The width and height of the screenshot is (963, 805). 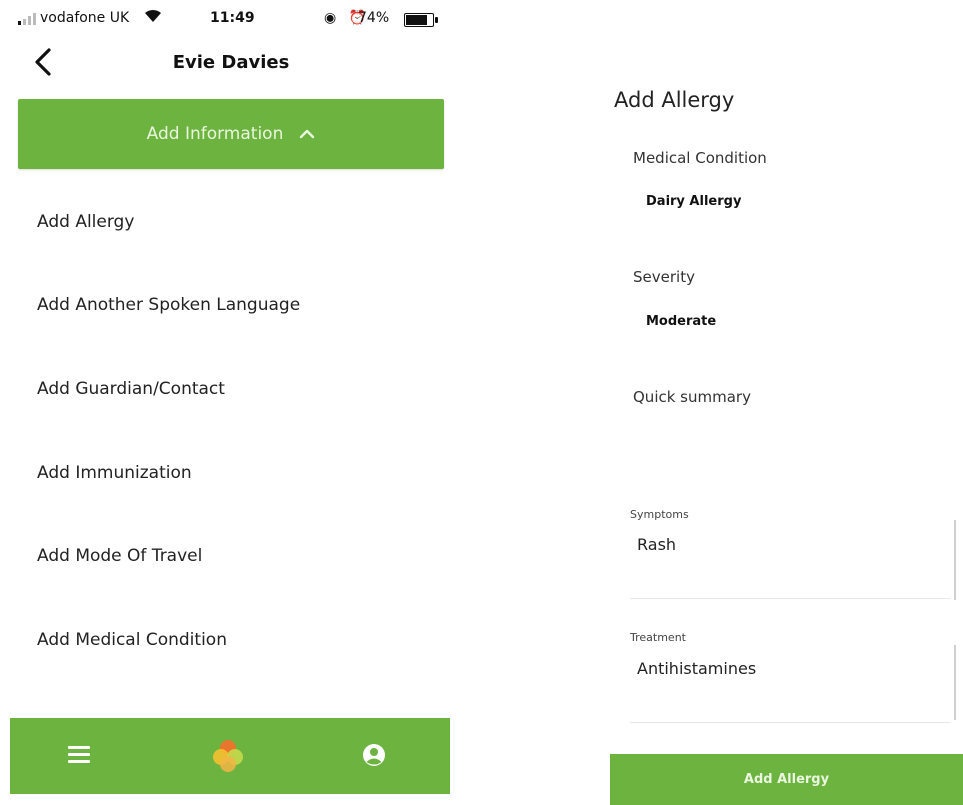 I want to click on medical-condition-label: Medical Condition, so click(x=700, y=158).